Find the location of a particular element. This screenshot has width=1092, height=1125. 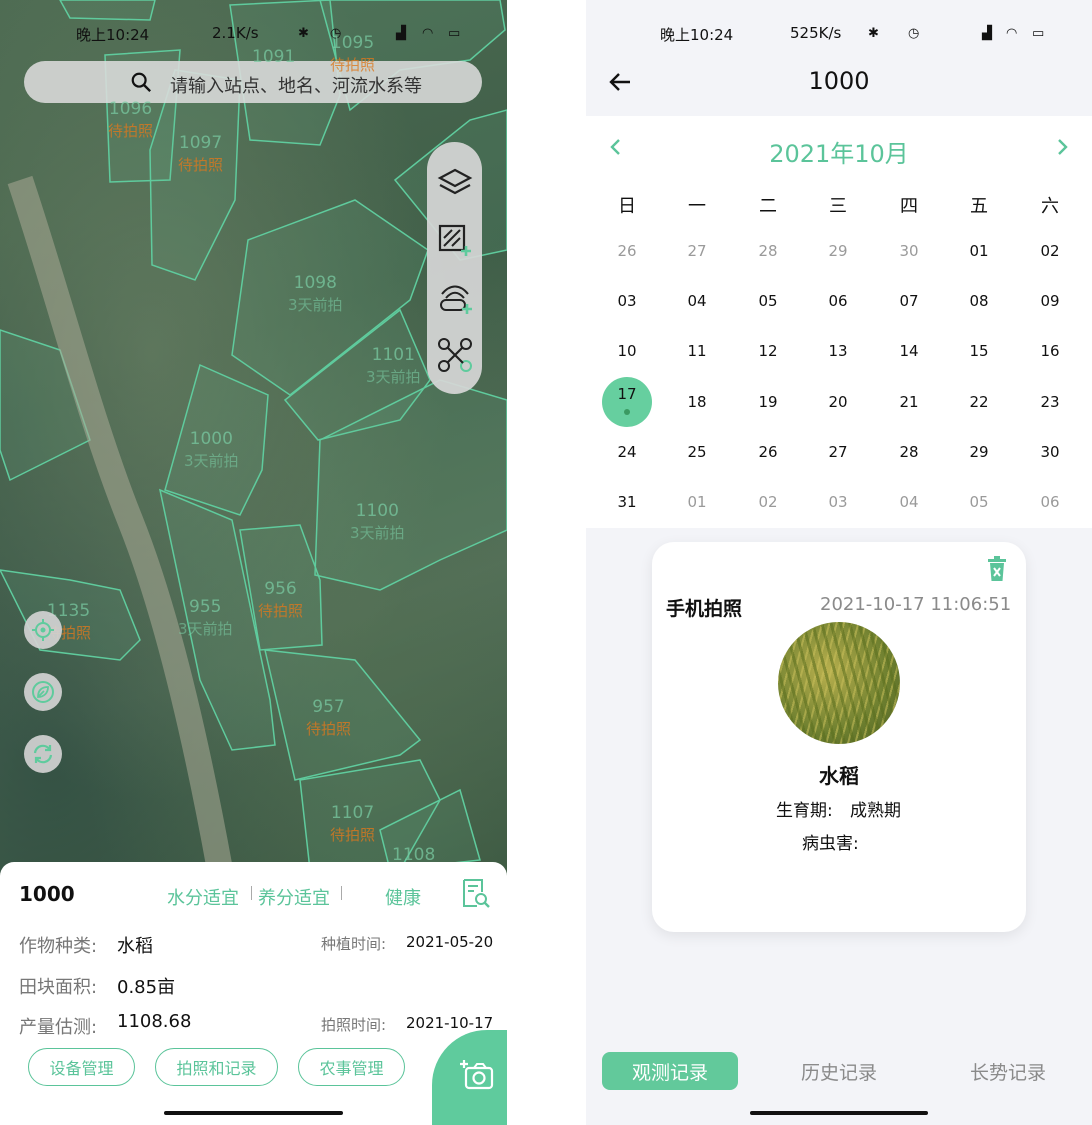

day-number: 01 is located at coordinates (697, 502).